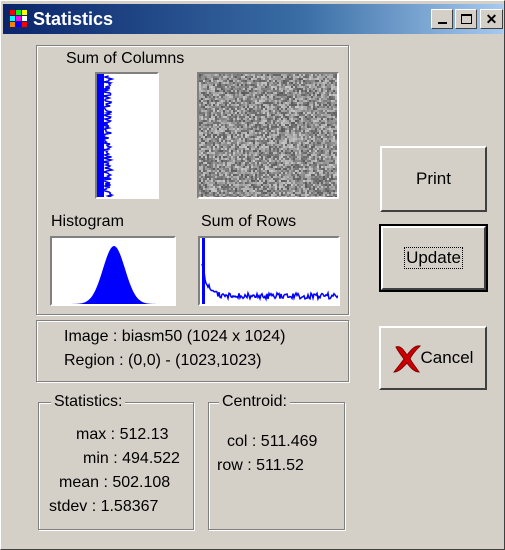 The height and width of the screenshot is (550, 505). What do you see at coordinates (87, 221) in the screenshot?
I see `histogram-label: Histogram` at bounding box center [87, 221].